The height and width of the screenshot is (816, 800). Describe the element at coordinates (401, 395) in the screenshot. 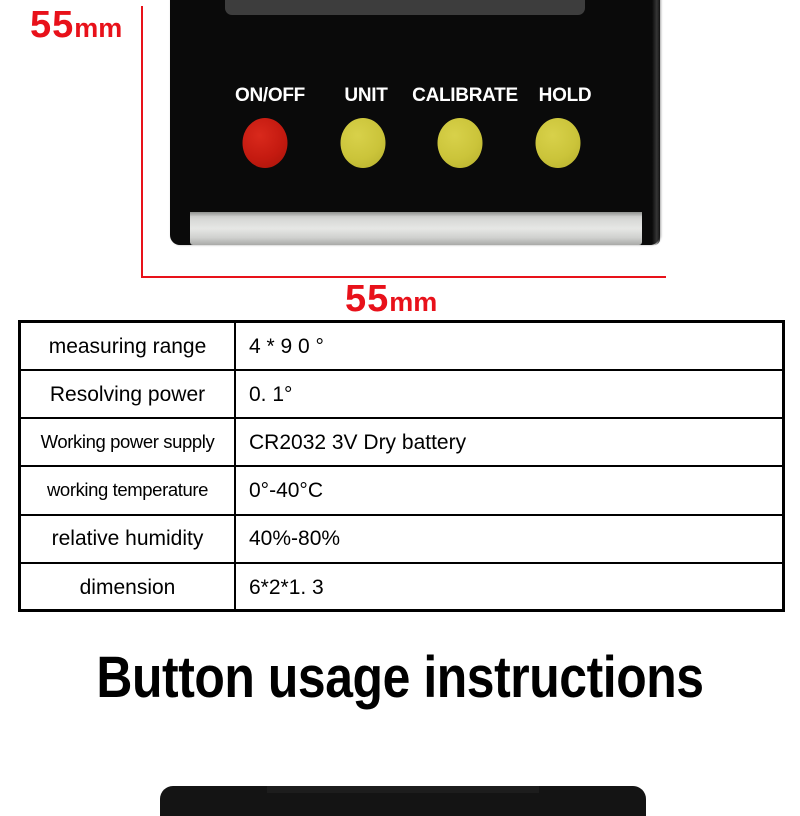

I see `table-row: Resolving power 0. 1°` at that location.